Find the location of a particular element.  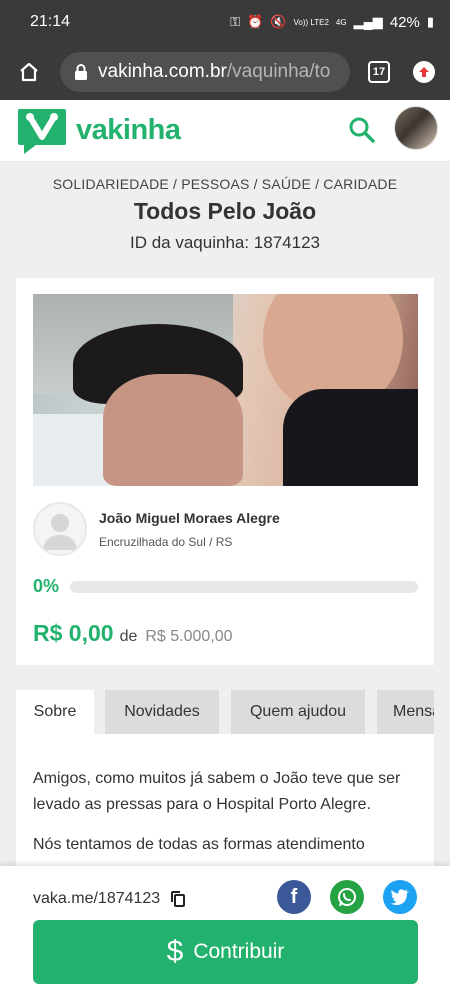

update-button is located at coordinates (424, 72).